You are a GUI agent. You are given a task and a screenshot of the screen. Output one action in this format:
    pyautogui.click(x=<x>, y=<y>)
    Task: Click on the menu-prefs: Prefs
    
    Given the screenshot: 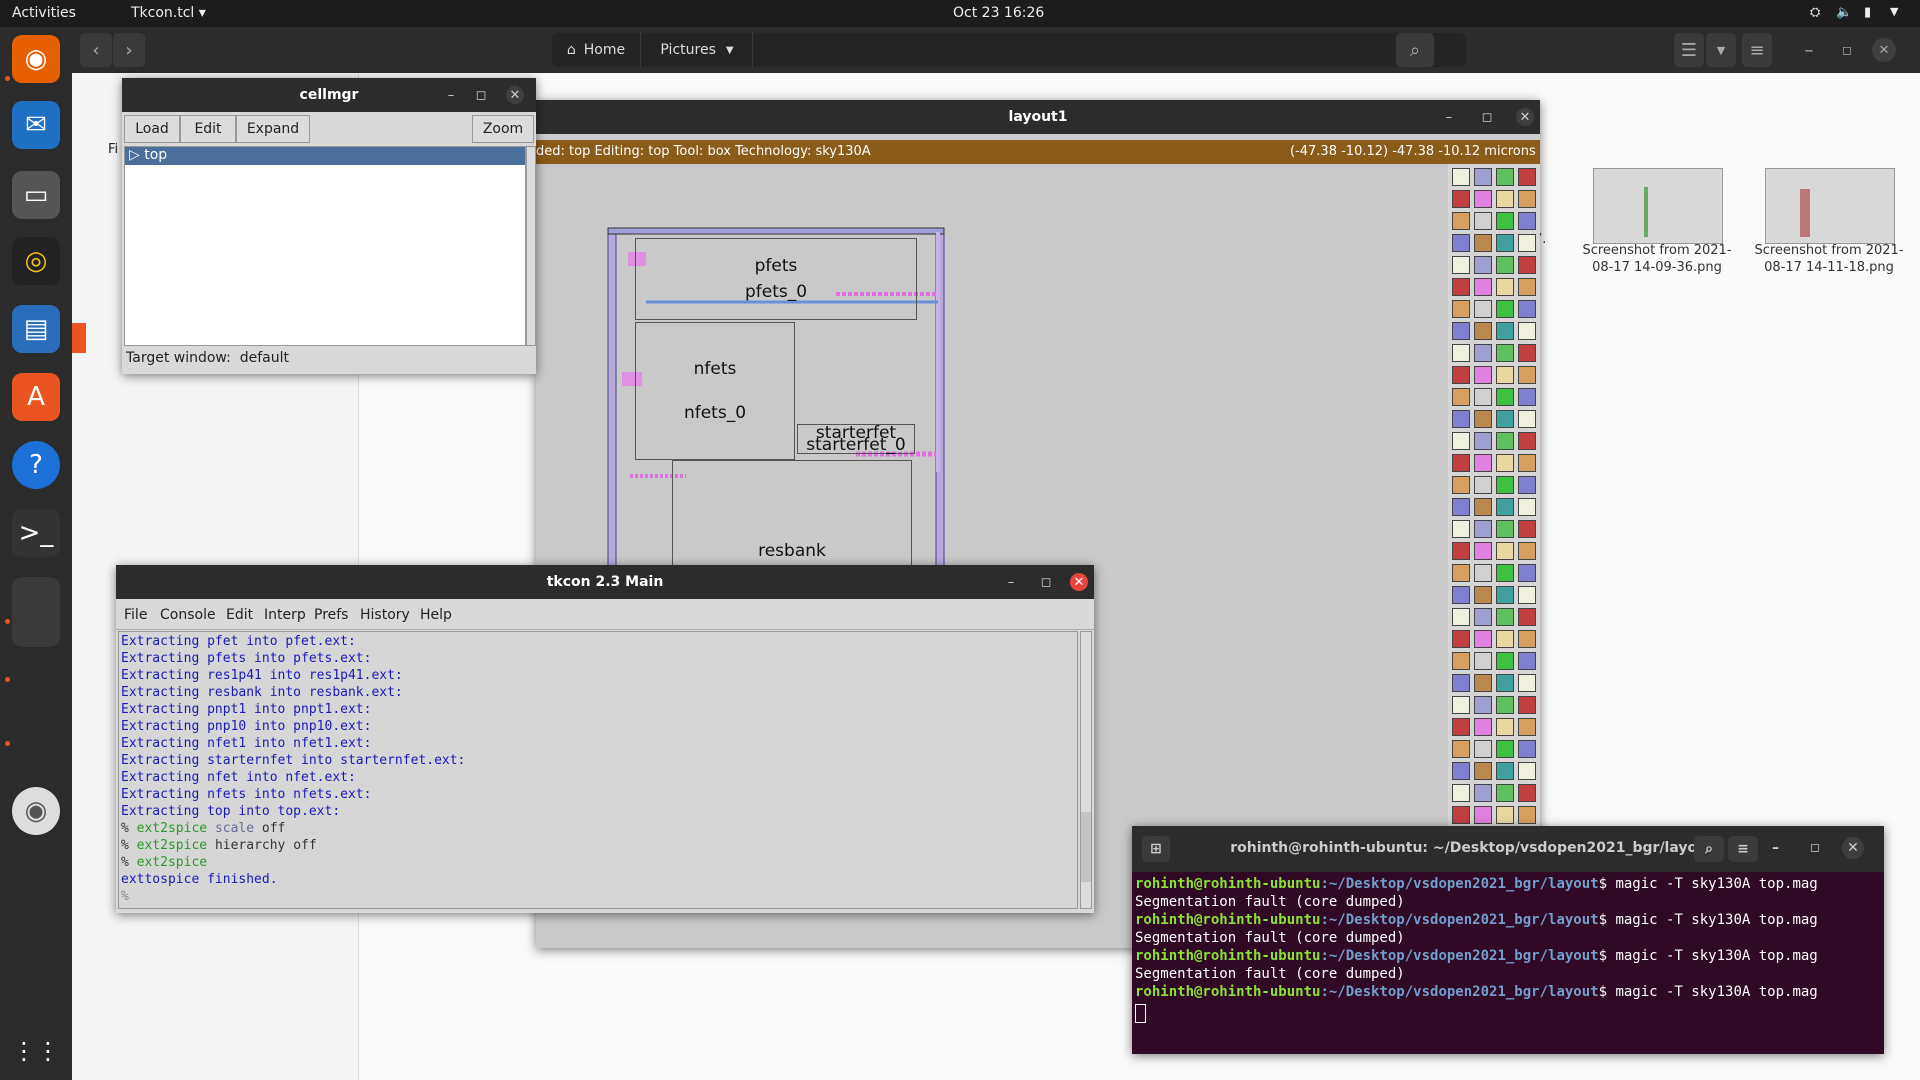 What is the action you would take?
    pyautogui.click(x=331, y=615)
    